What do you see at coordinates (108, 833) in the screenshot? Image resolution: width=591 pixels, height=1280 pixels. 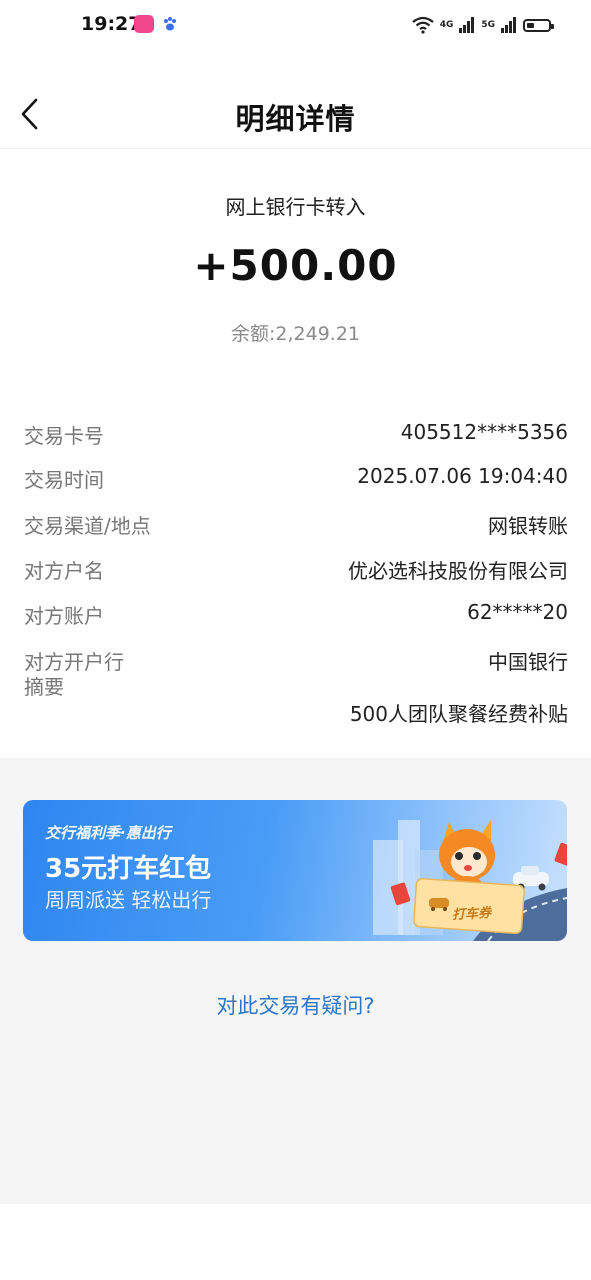 I see `banner-brand: 交行福利季·惠出行` at bounding box center [108, 833].